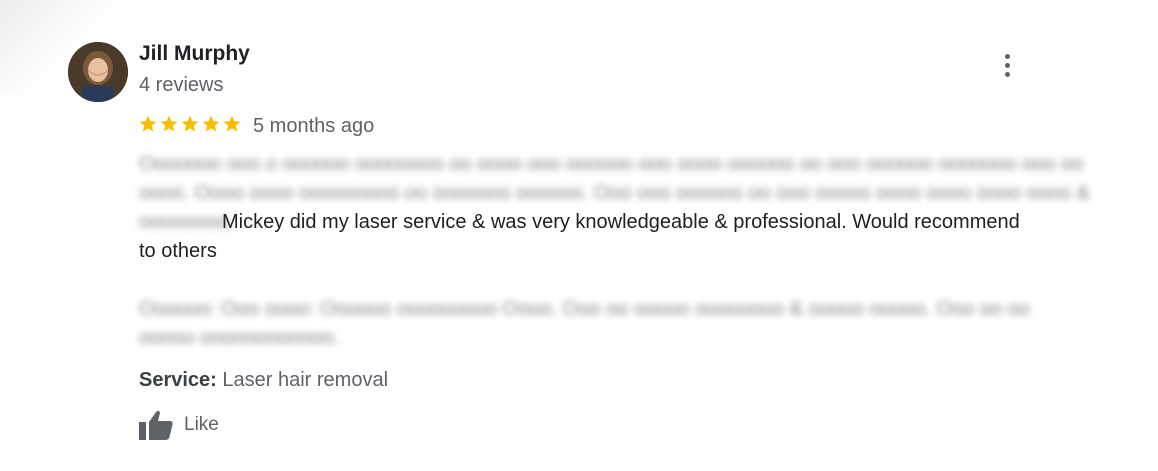 The width and height of the screenshot is (1158, 471). I want to click on star-rating, so click(190, 124).